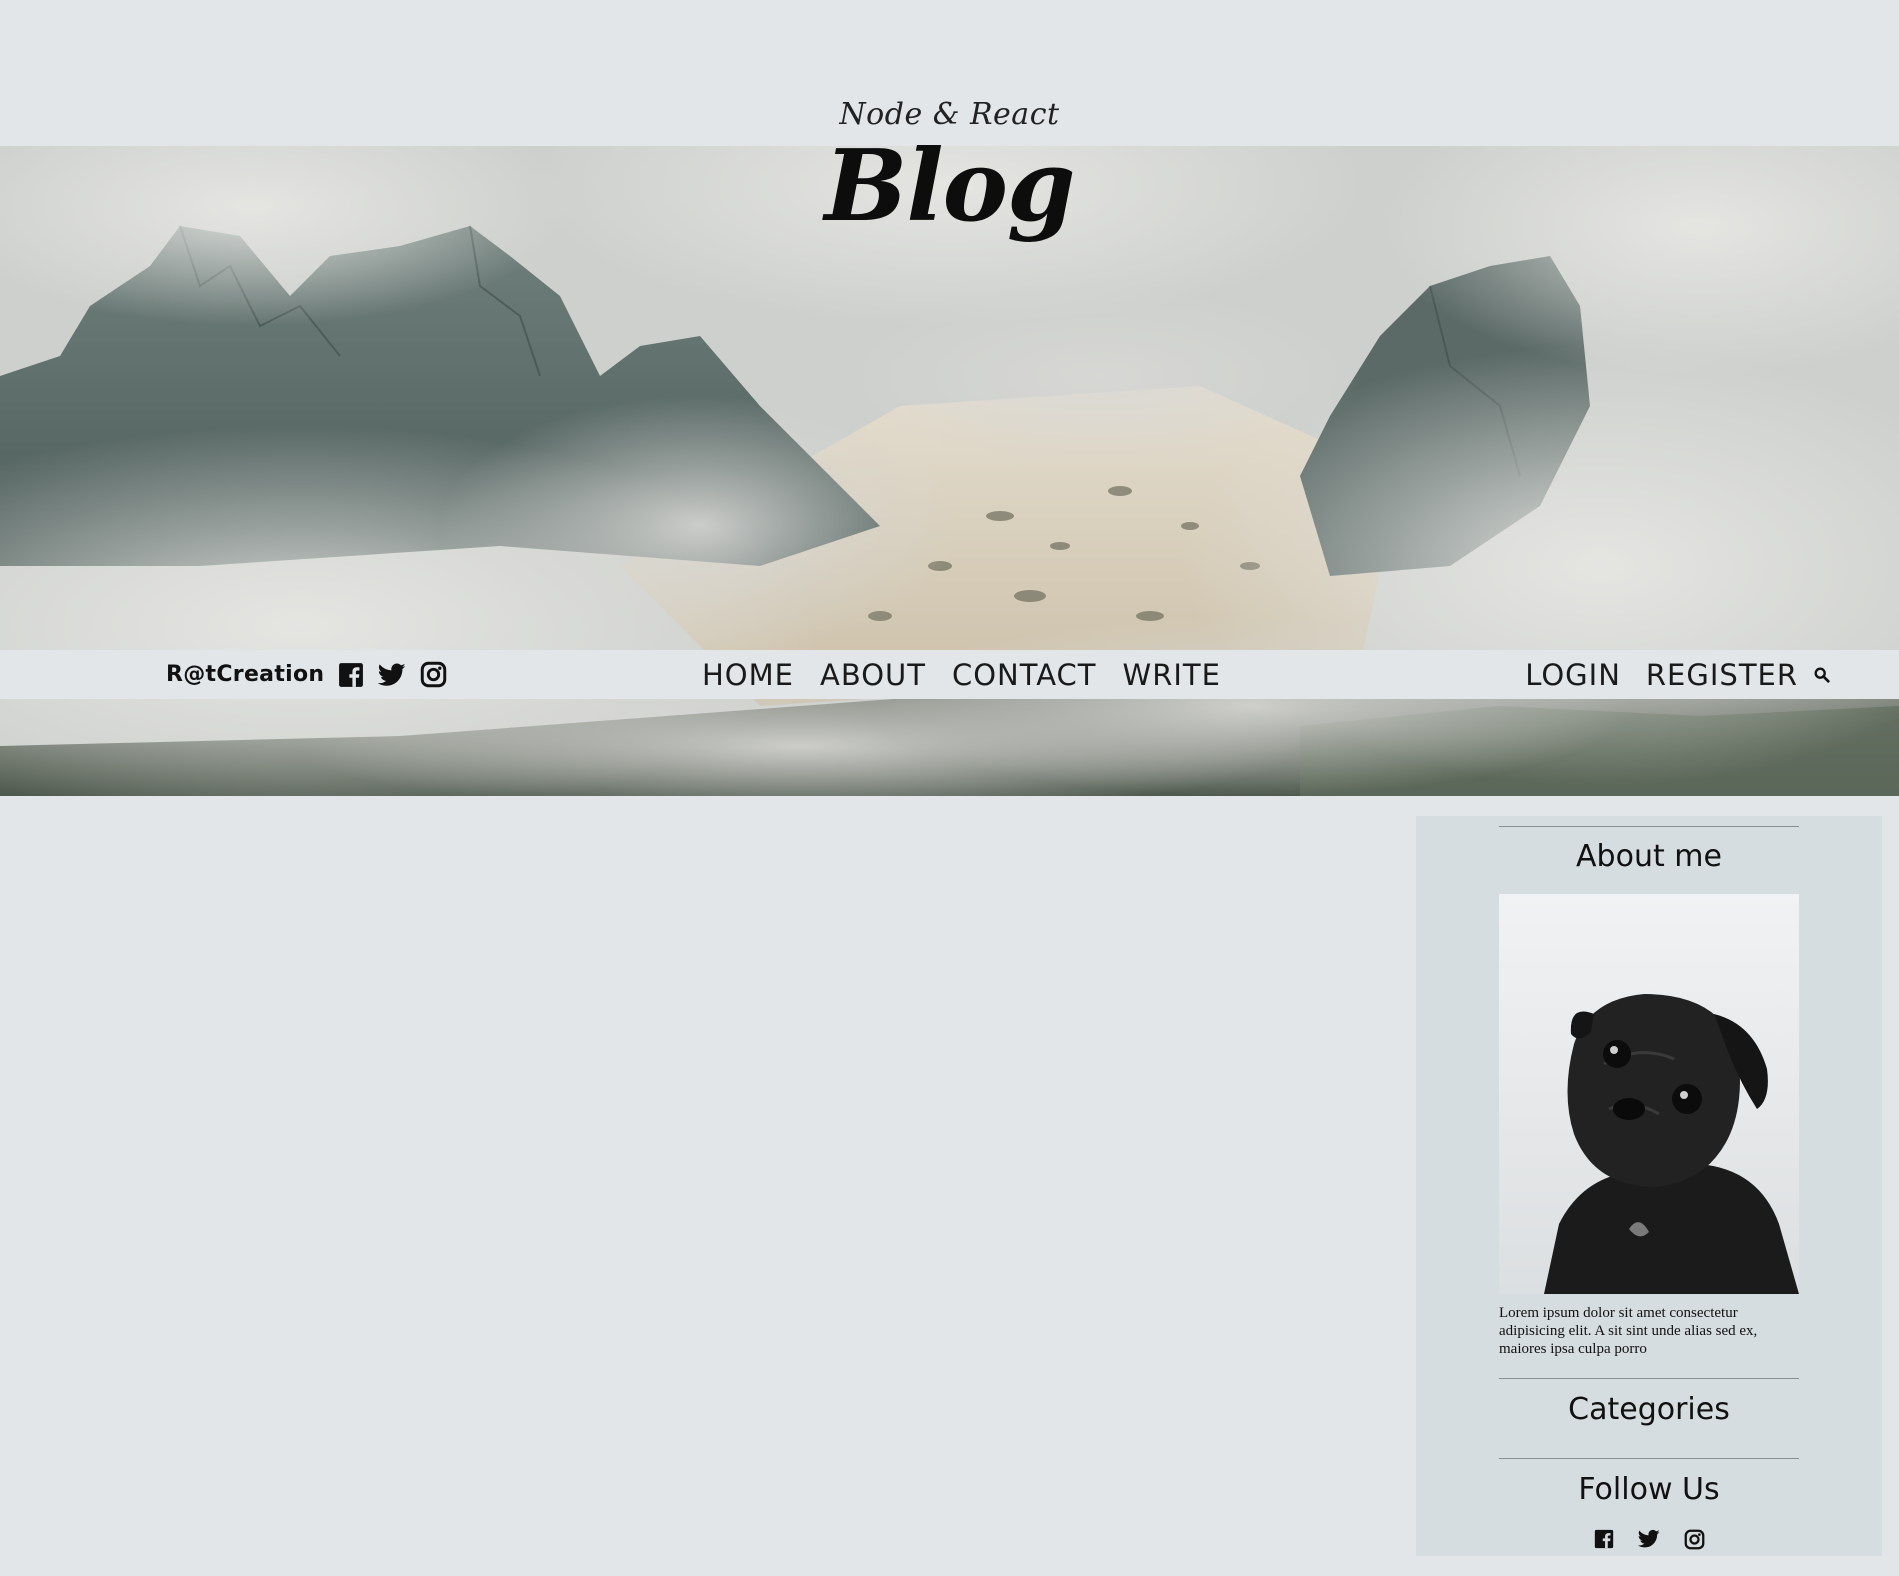 This screenshot has height=1576, width=1899. Describe the element at coordinates (873, 675) in the screenshot. I see `nav-about: ABOUT` at that location.